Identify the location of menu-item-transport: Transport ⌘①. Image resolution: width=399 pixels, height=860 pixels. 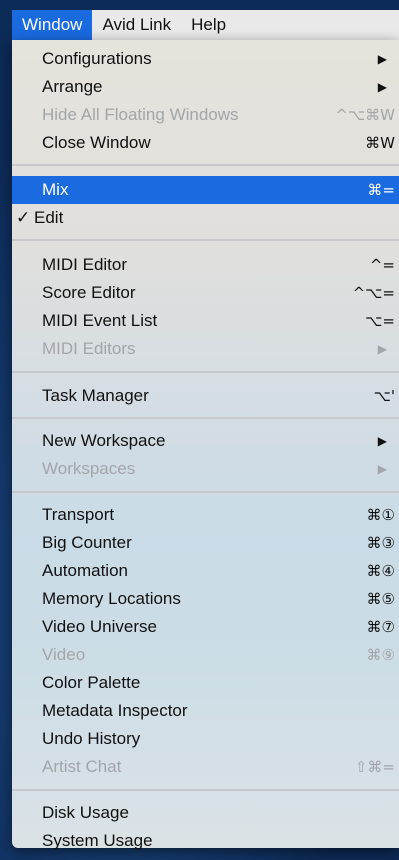
(205, 515).